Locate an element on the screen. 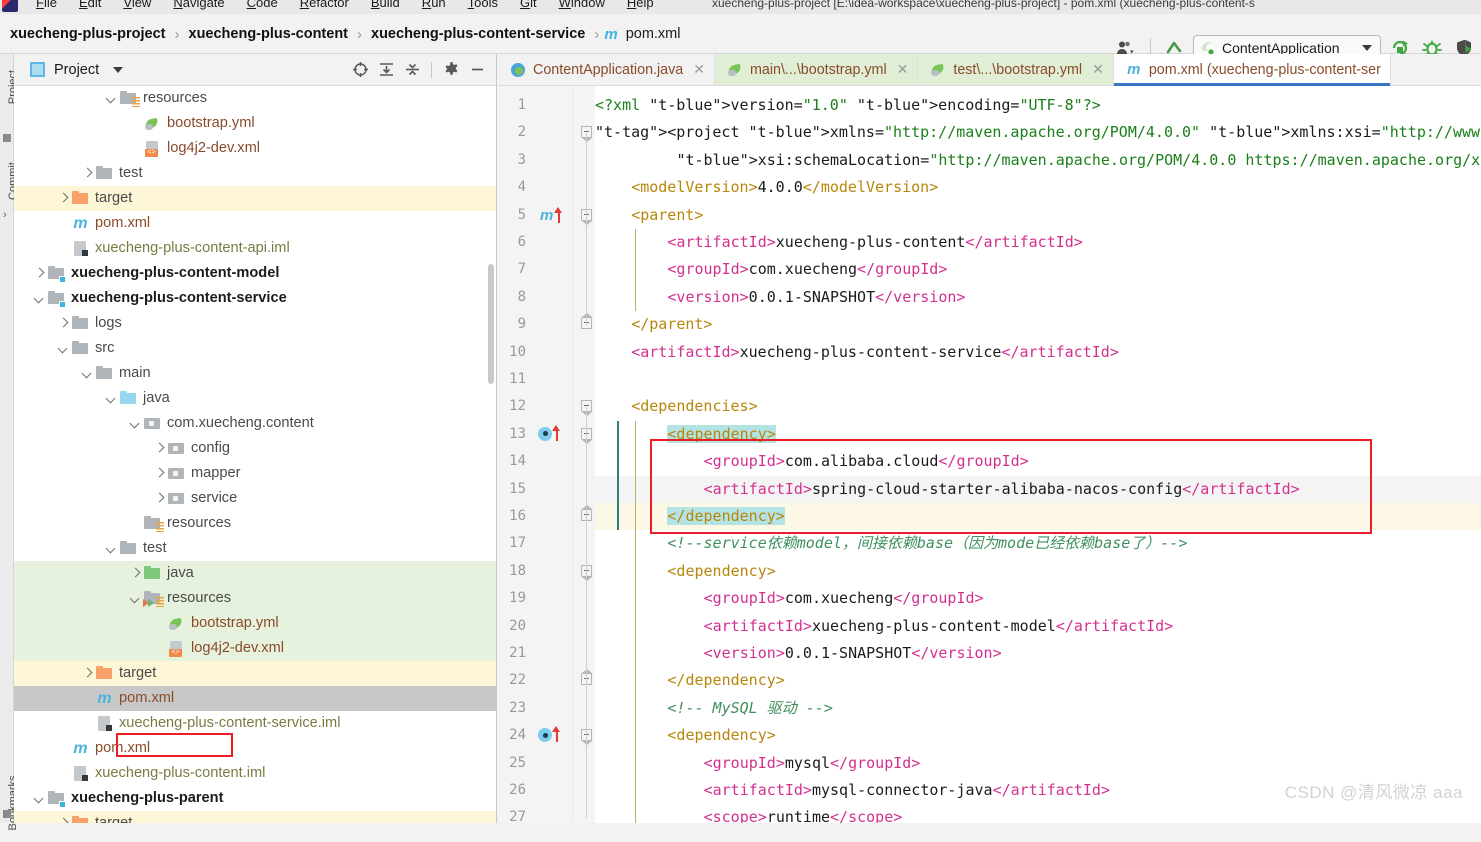 This screenshot has width=1481, height=842. tree-node-logs: logs is located at coordinates (255, 323).